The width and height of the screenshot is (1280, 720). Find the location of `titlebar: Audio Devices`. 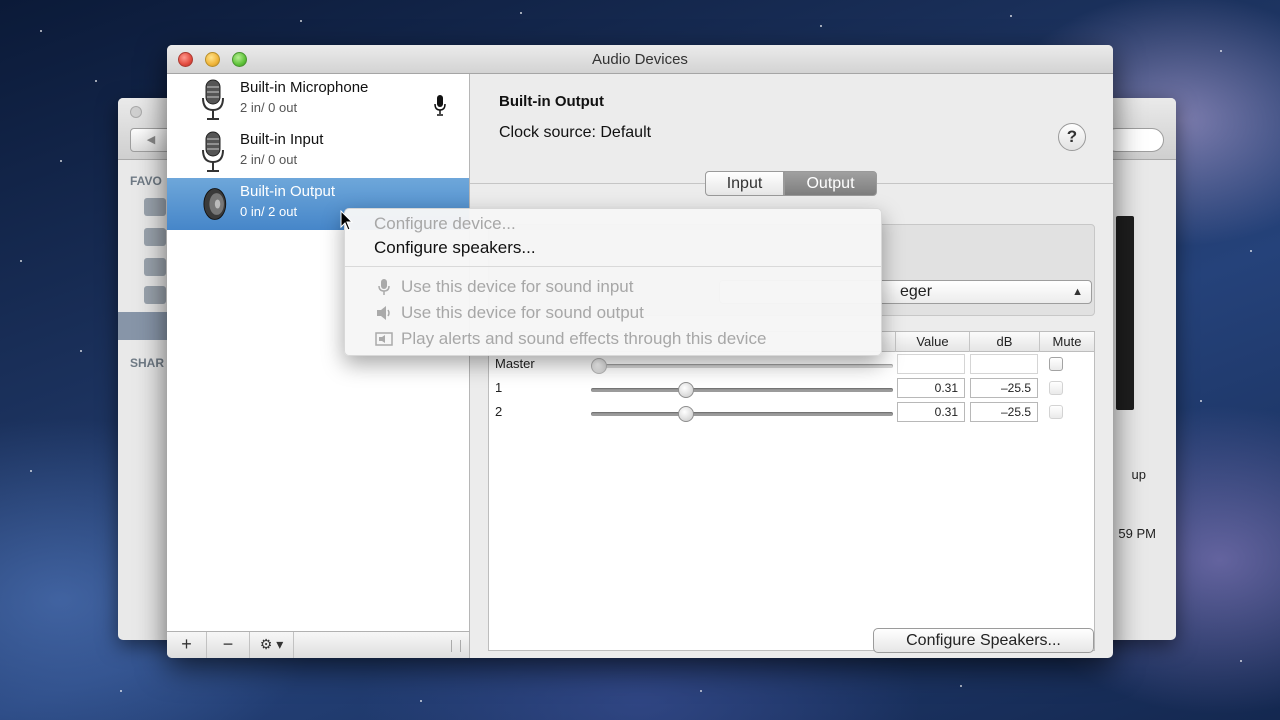

titlebar: Audio Devices is located at coordinates (640, 59).